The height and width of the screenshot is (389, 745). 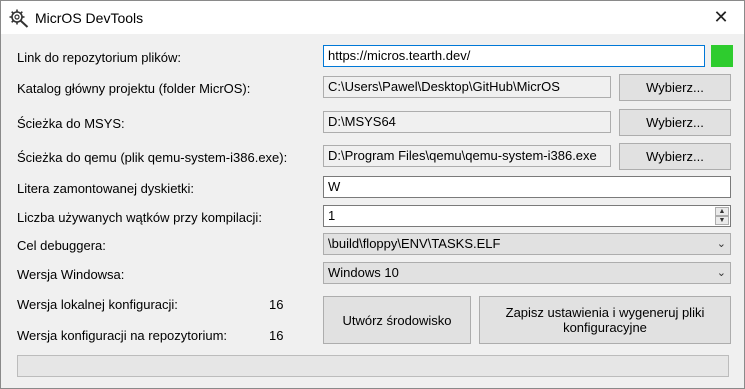 What do you see at coordinates (139, 217) in the screenshot?
I see `threads-label: Liczba używanych wątków przy kompilacji:` at bounding box center [139, 217].